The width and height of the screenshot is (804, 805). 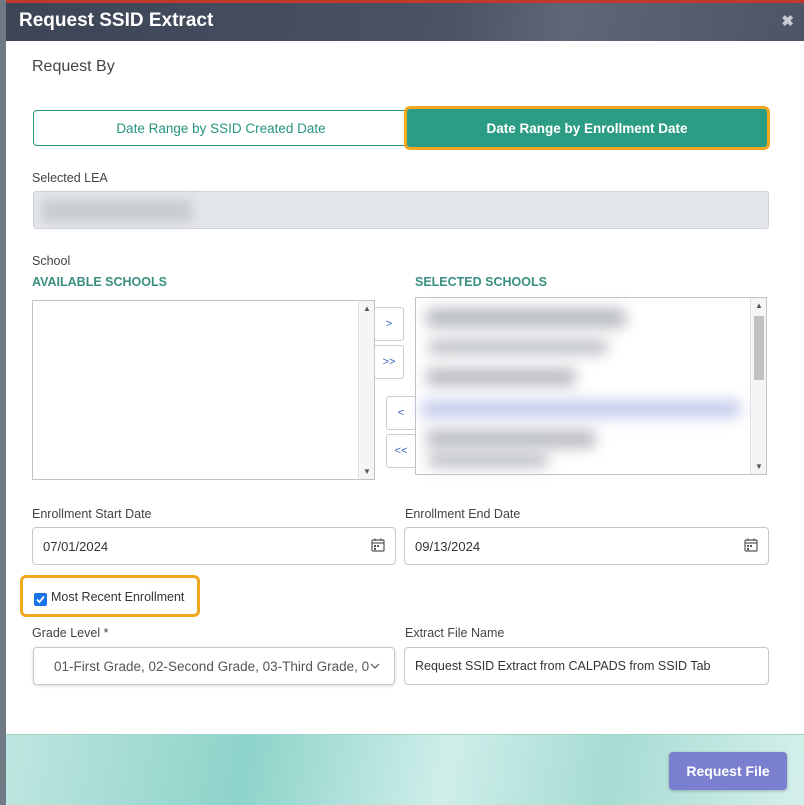 What do you see at coordinates (448, 546) in the screenshot?
I see `end-date-value: 09/13/2024` at bounding box center [448, 546].